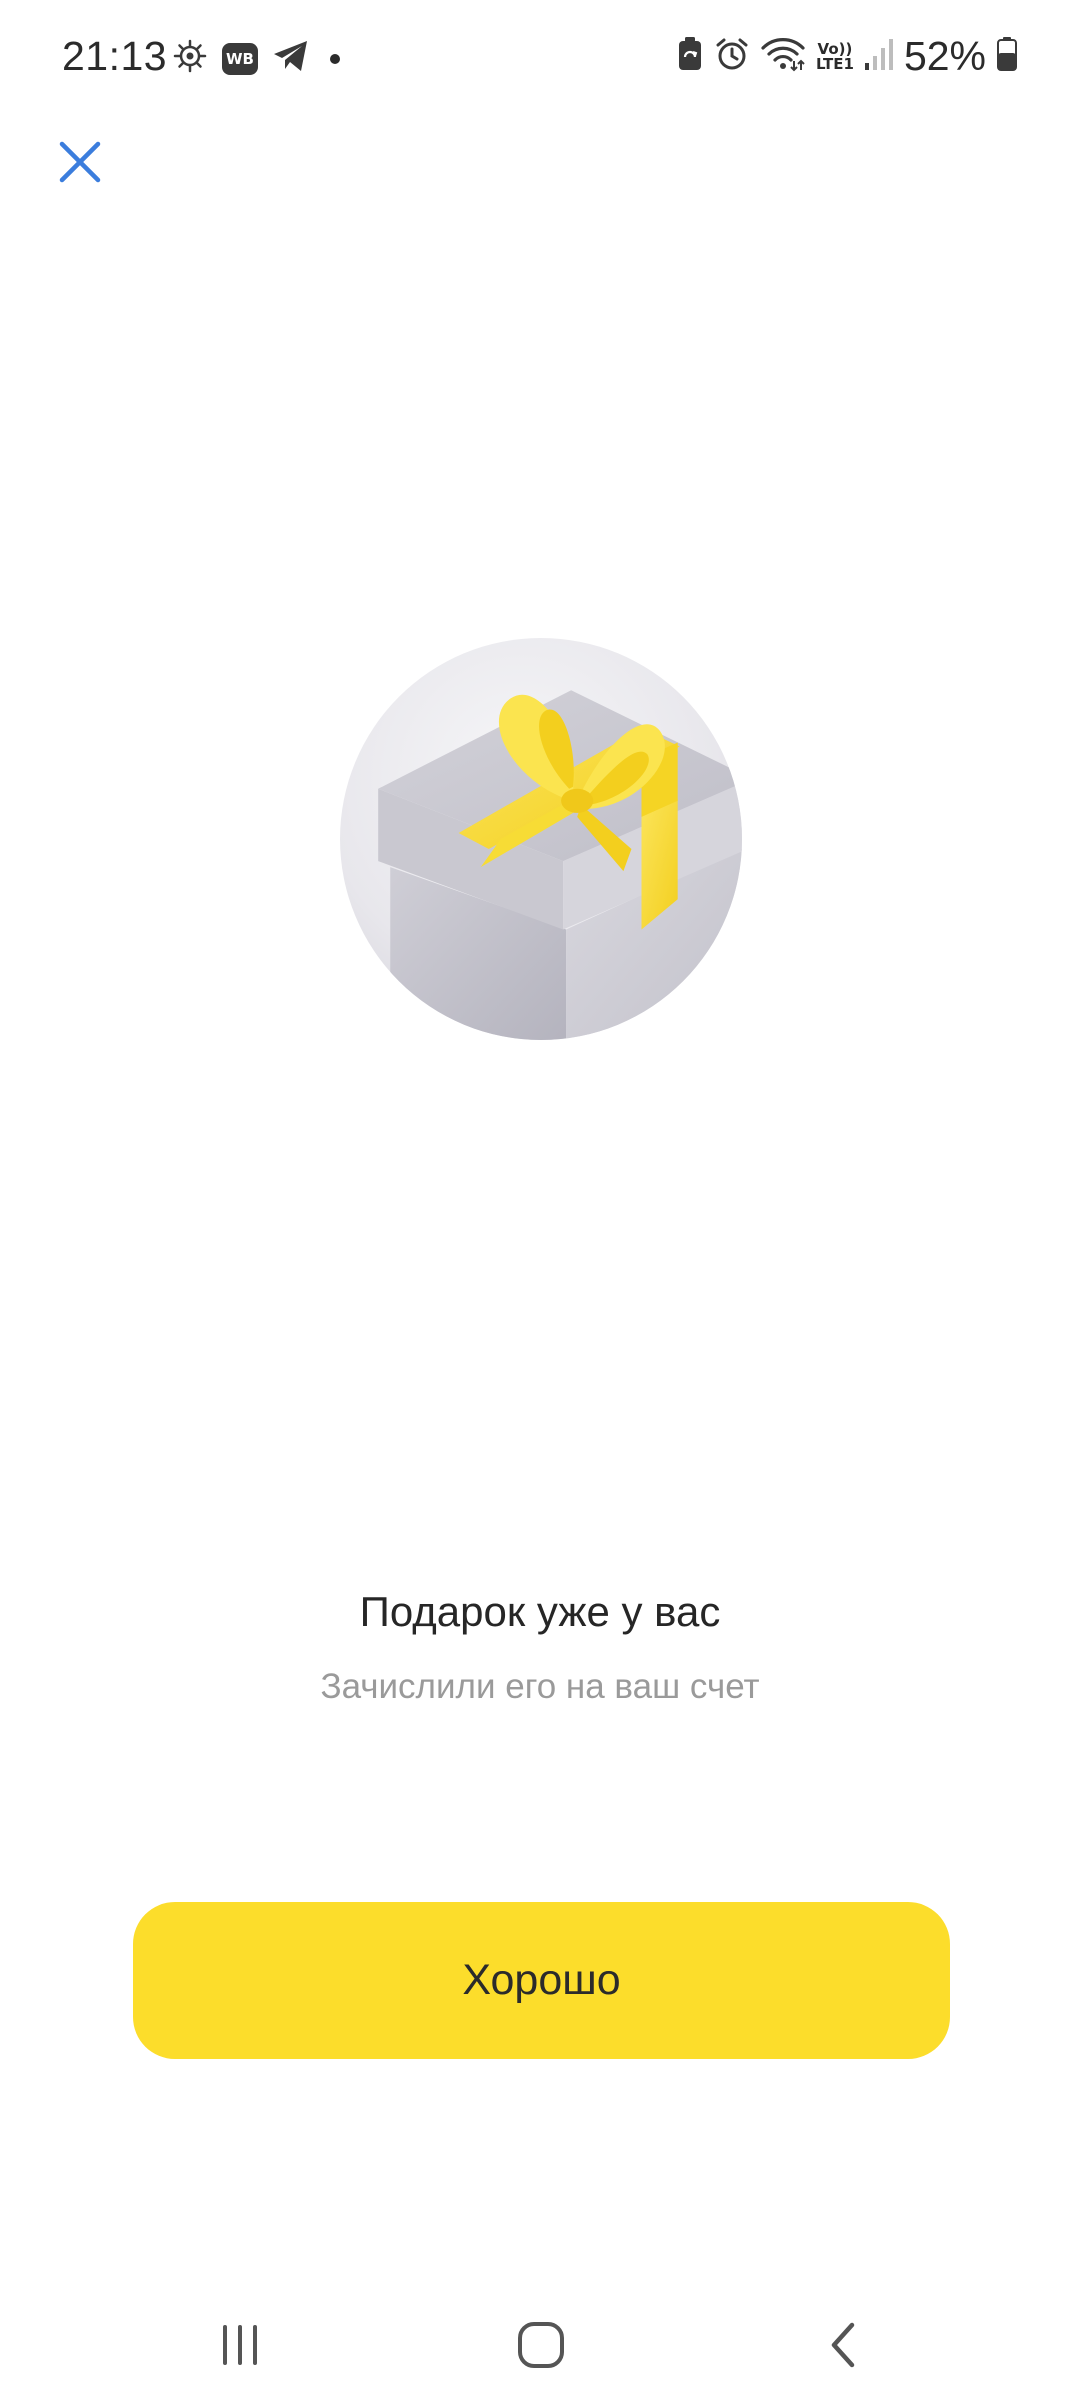 The height and width of the screenshot is (2400, 1080). Describe the element at coordinates (190, 58) in the screenshot. I see `gear-bug-icon` at that location.